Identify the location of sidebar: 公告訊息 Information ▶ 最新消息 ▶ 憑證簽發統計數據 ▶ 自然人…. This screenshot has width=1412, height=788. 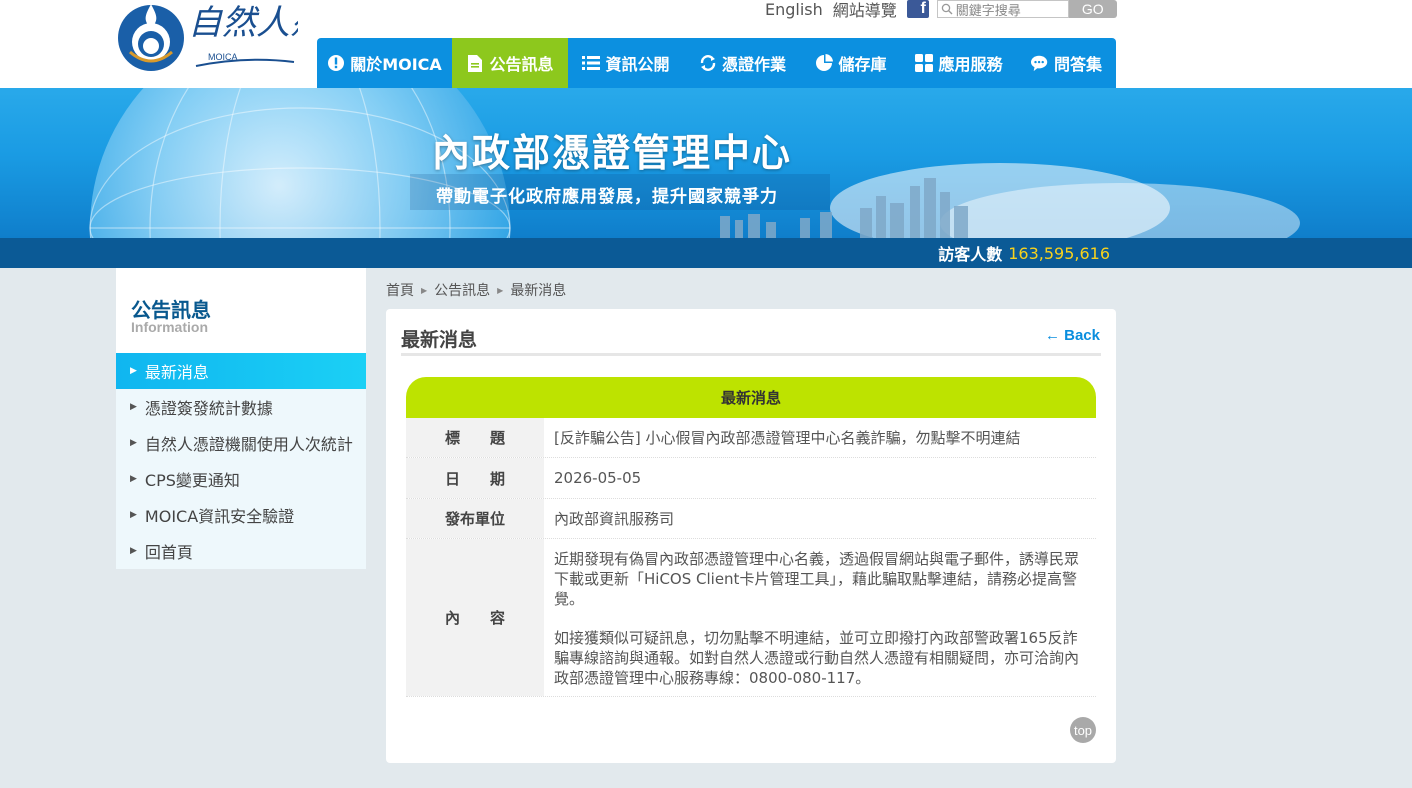
(241, 418).